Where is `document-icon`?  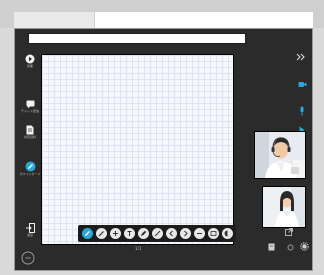
document-icon is located at coordinates (30, 130).